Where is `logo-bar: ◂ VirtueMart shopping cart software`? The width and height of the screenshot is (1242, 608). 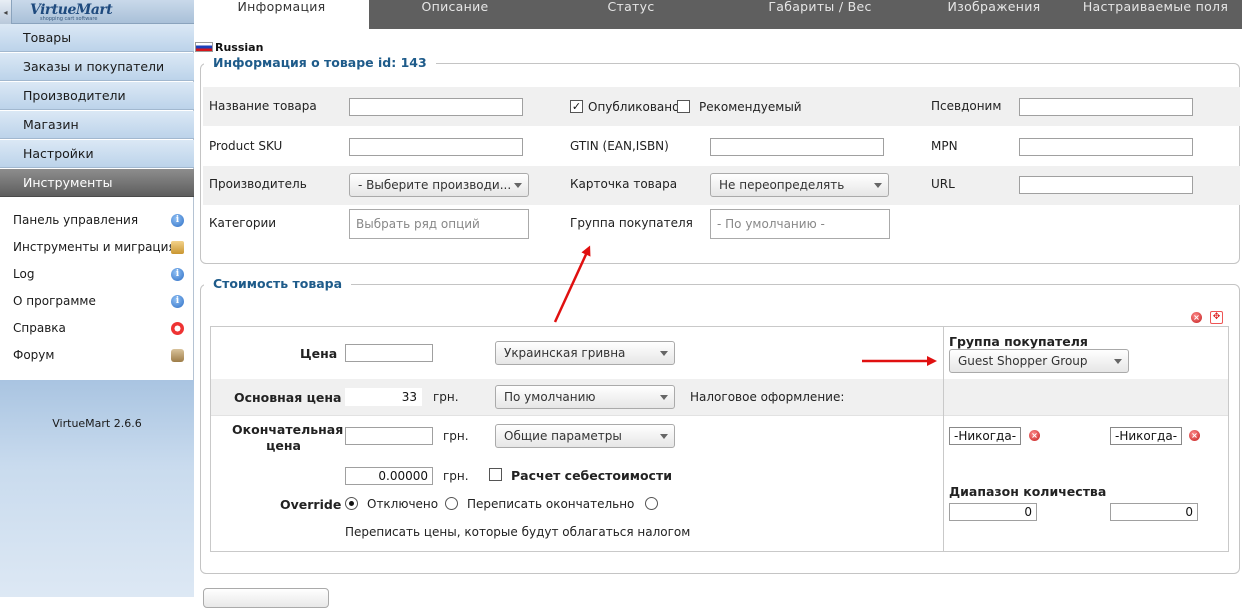 logo-bar: ◂ VirtueMart shopping cart software is located at coordinates (97, 12).